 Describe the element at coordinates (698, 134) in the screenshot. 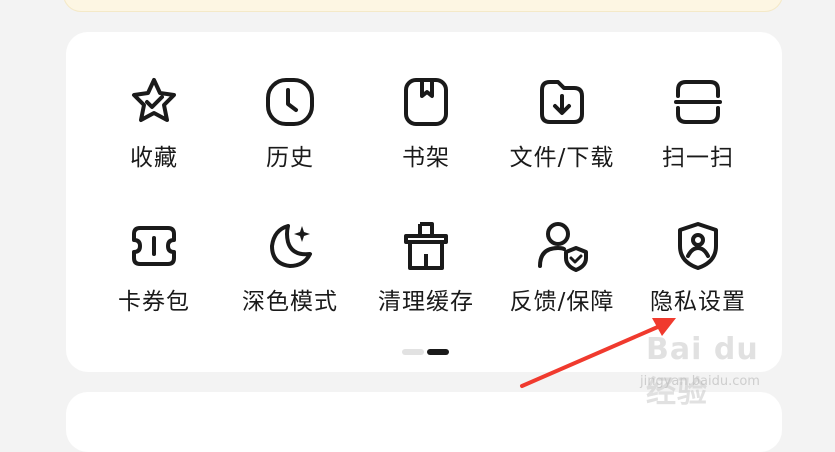

I see `menu-item-scan: 扫一扫` at that location.